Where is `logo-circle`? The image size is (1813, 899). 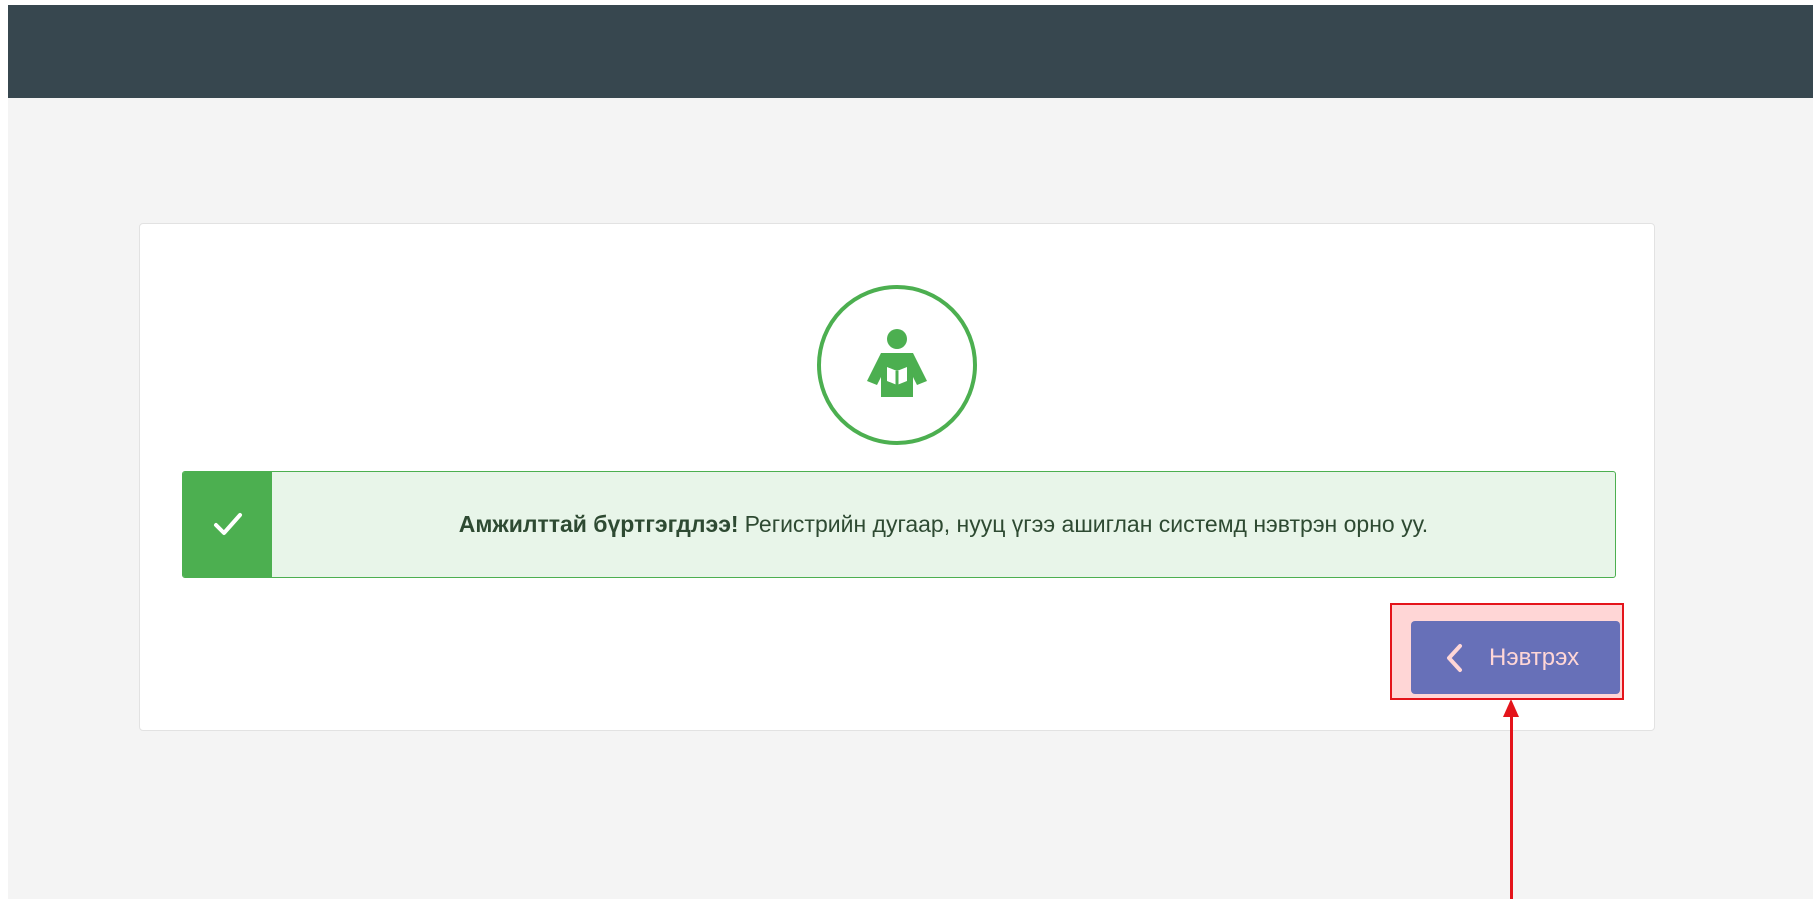
logo-circle is located at coordinates (897, 365).